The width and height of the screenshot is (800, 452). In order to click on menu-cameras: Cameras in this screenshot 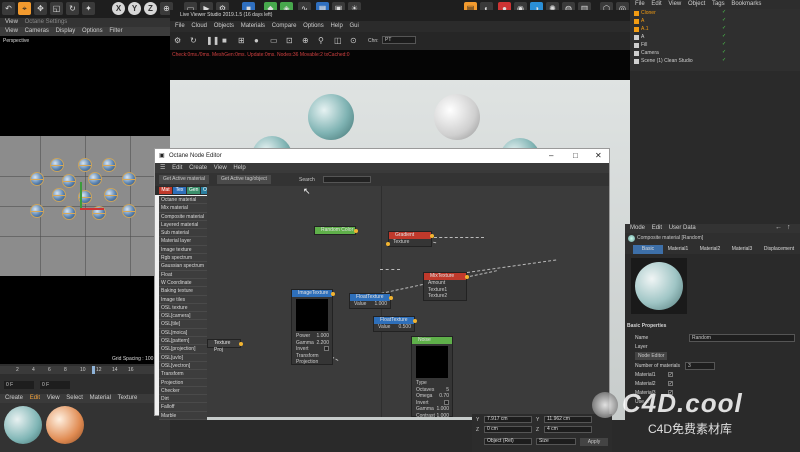, I will do `click(37, 31)`.